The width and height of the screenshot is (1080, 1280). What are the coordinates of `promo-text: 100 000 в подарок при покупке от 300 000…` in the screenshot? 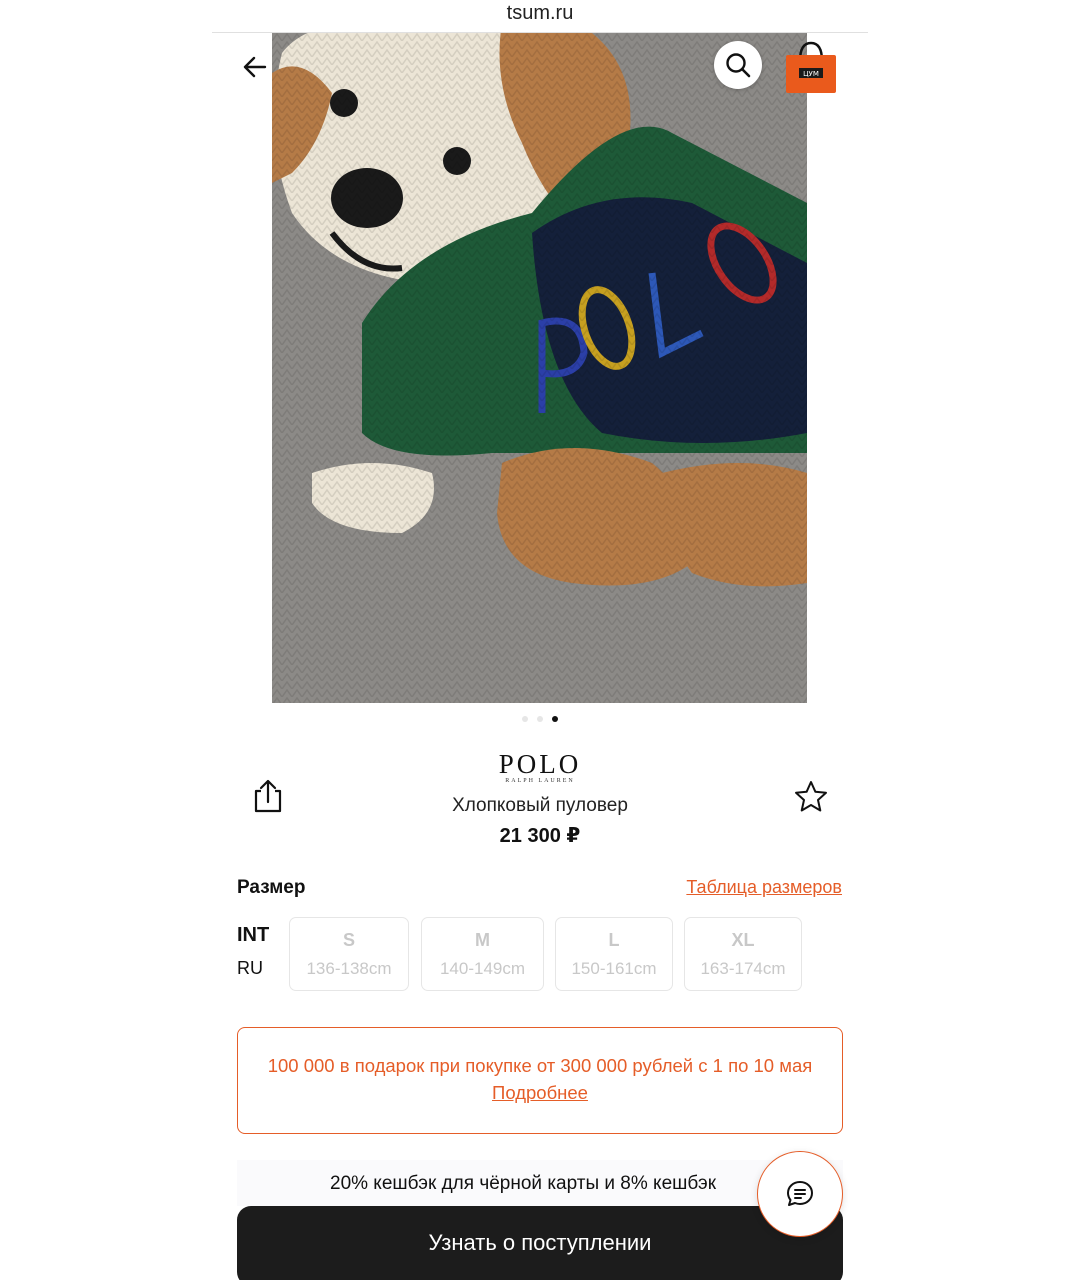 It's located at (540, 1065).